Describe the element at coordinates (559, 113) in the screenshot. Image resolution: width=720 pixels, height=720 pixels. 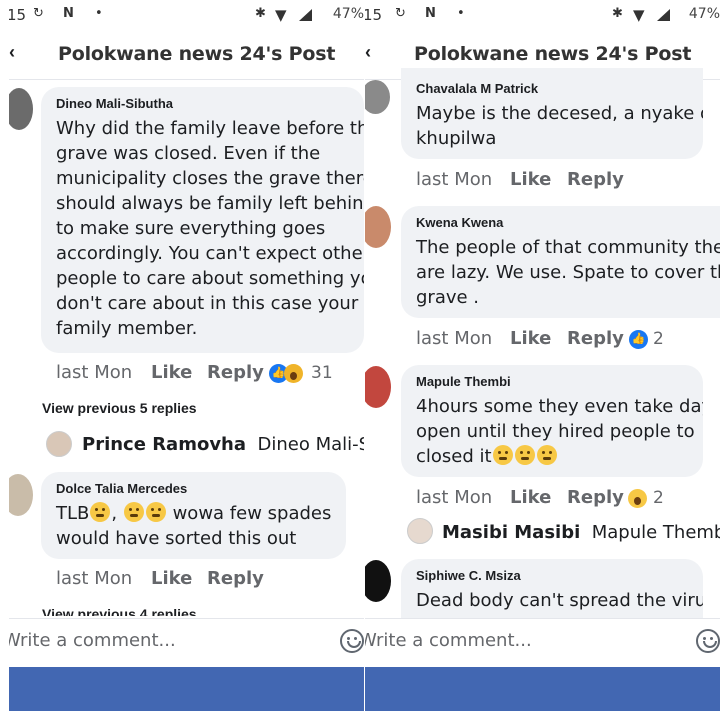
I see `comment-line: Maybe is the decesed, a nyake o` at that location.